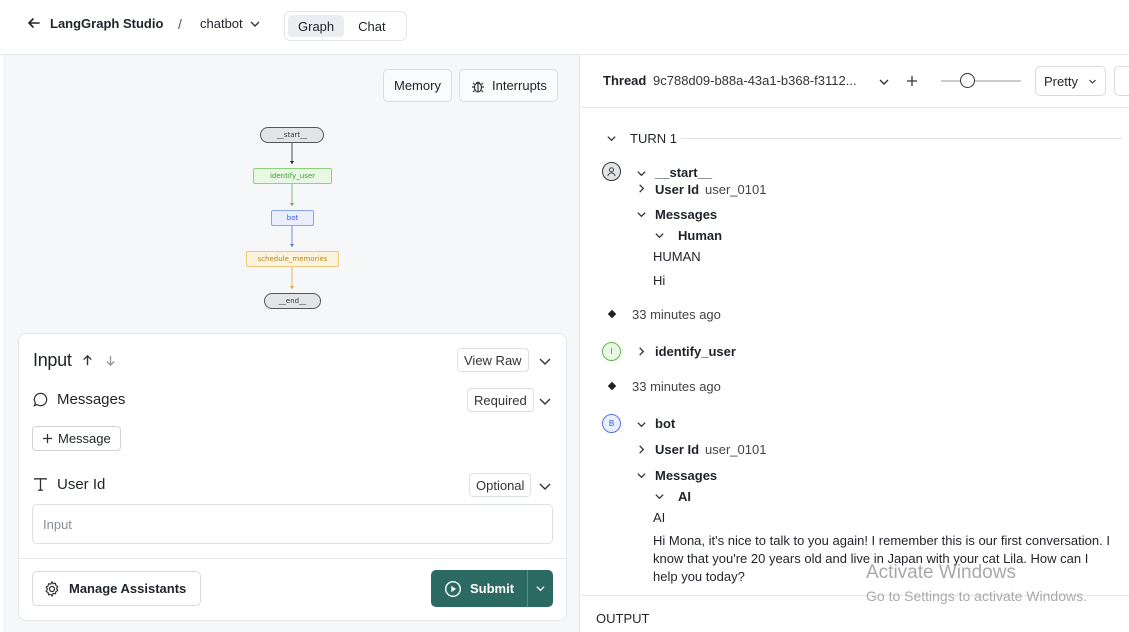 The width and height of the screenshot is (1129, 632). I want to click on watermark-subtitle: Go to Settings to activate Windows., so click(976, 596).